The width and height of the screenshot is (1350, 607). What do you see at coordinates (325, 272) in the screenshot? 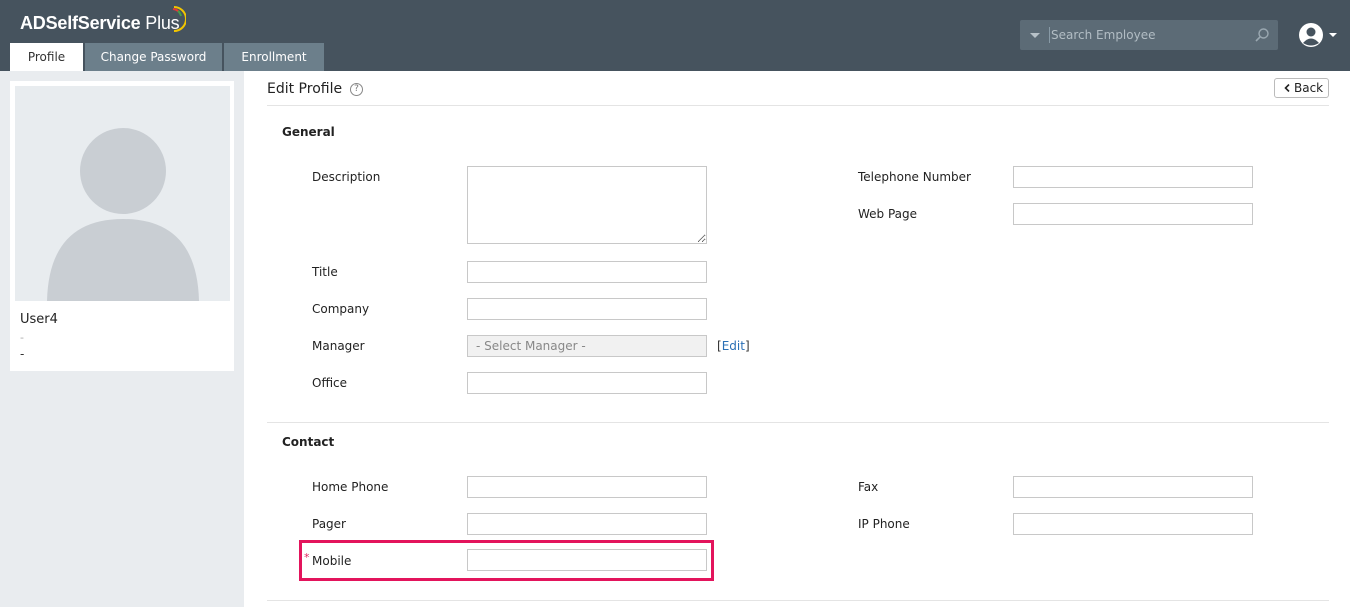
I see `title-label: Title` at bounding box center [325, 272].